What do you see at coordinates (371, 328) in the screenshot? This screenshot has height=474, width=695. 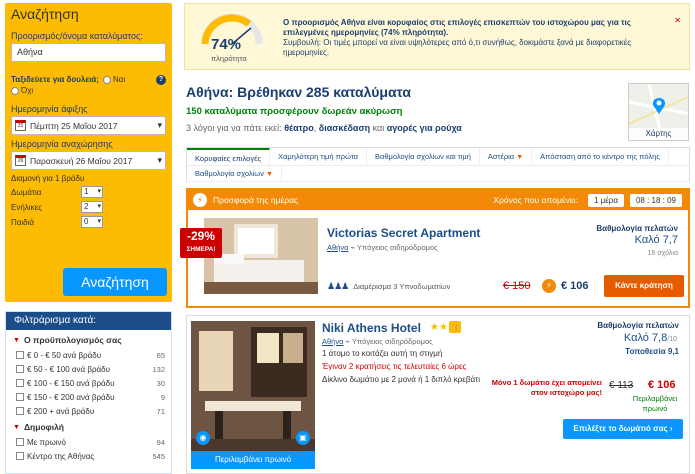 I see `hotel-name: Niki Athens Hotel` at bounding box center [371, 328].